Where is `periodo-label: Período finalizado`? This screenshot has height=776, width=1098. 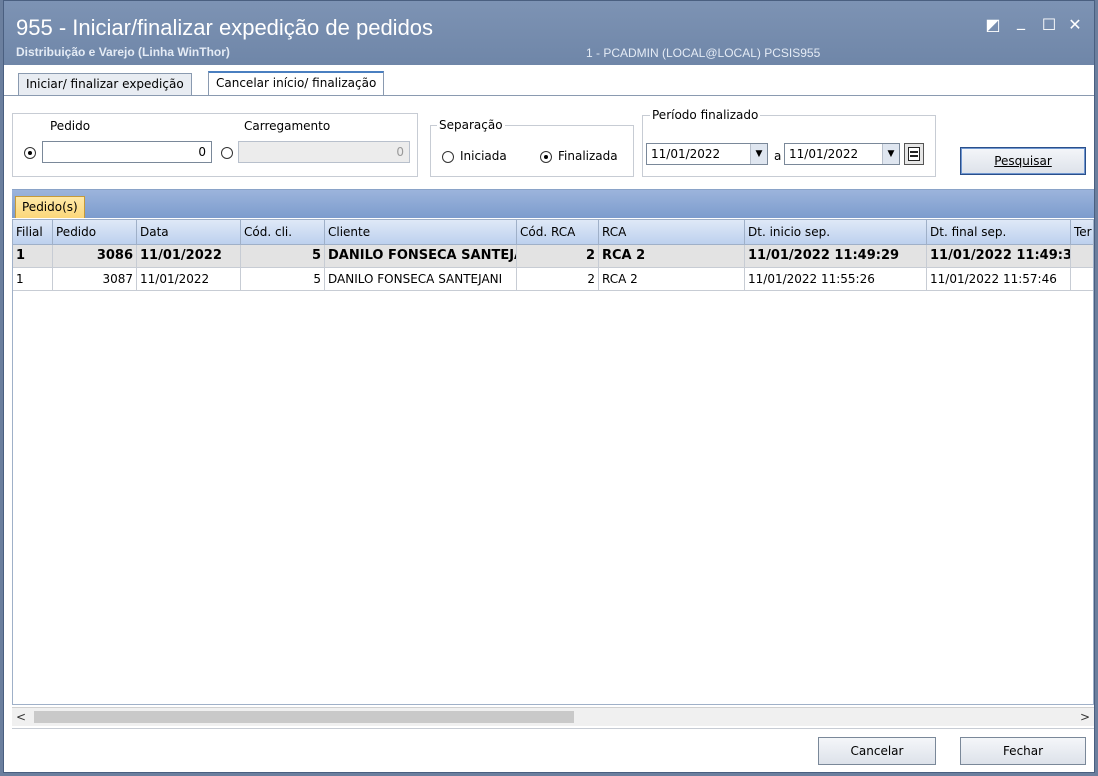
periodo-label: Período finalizado is located at coordinates (705, 115).